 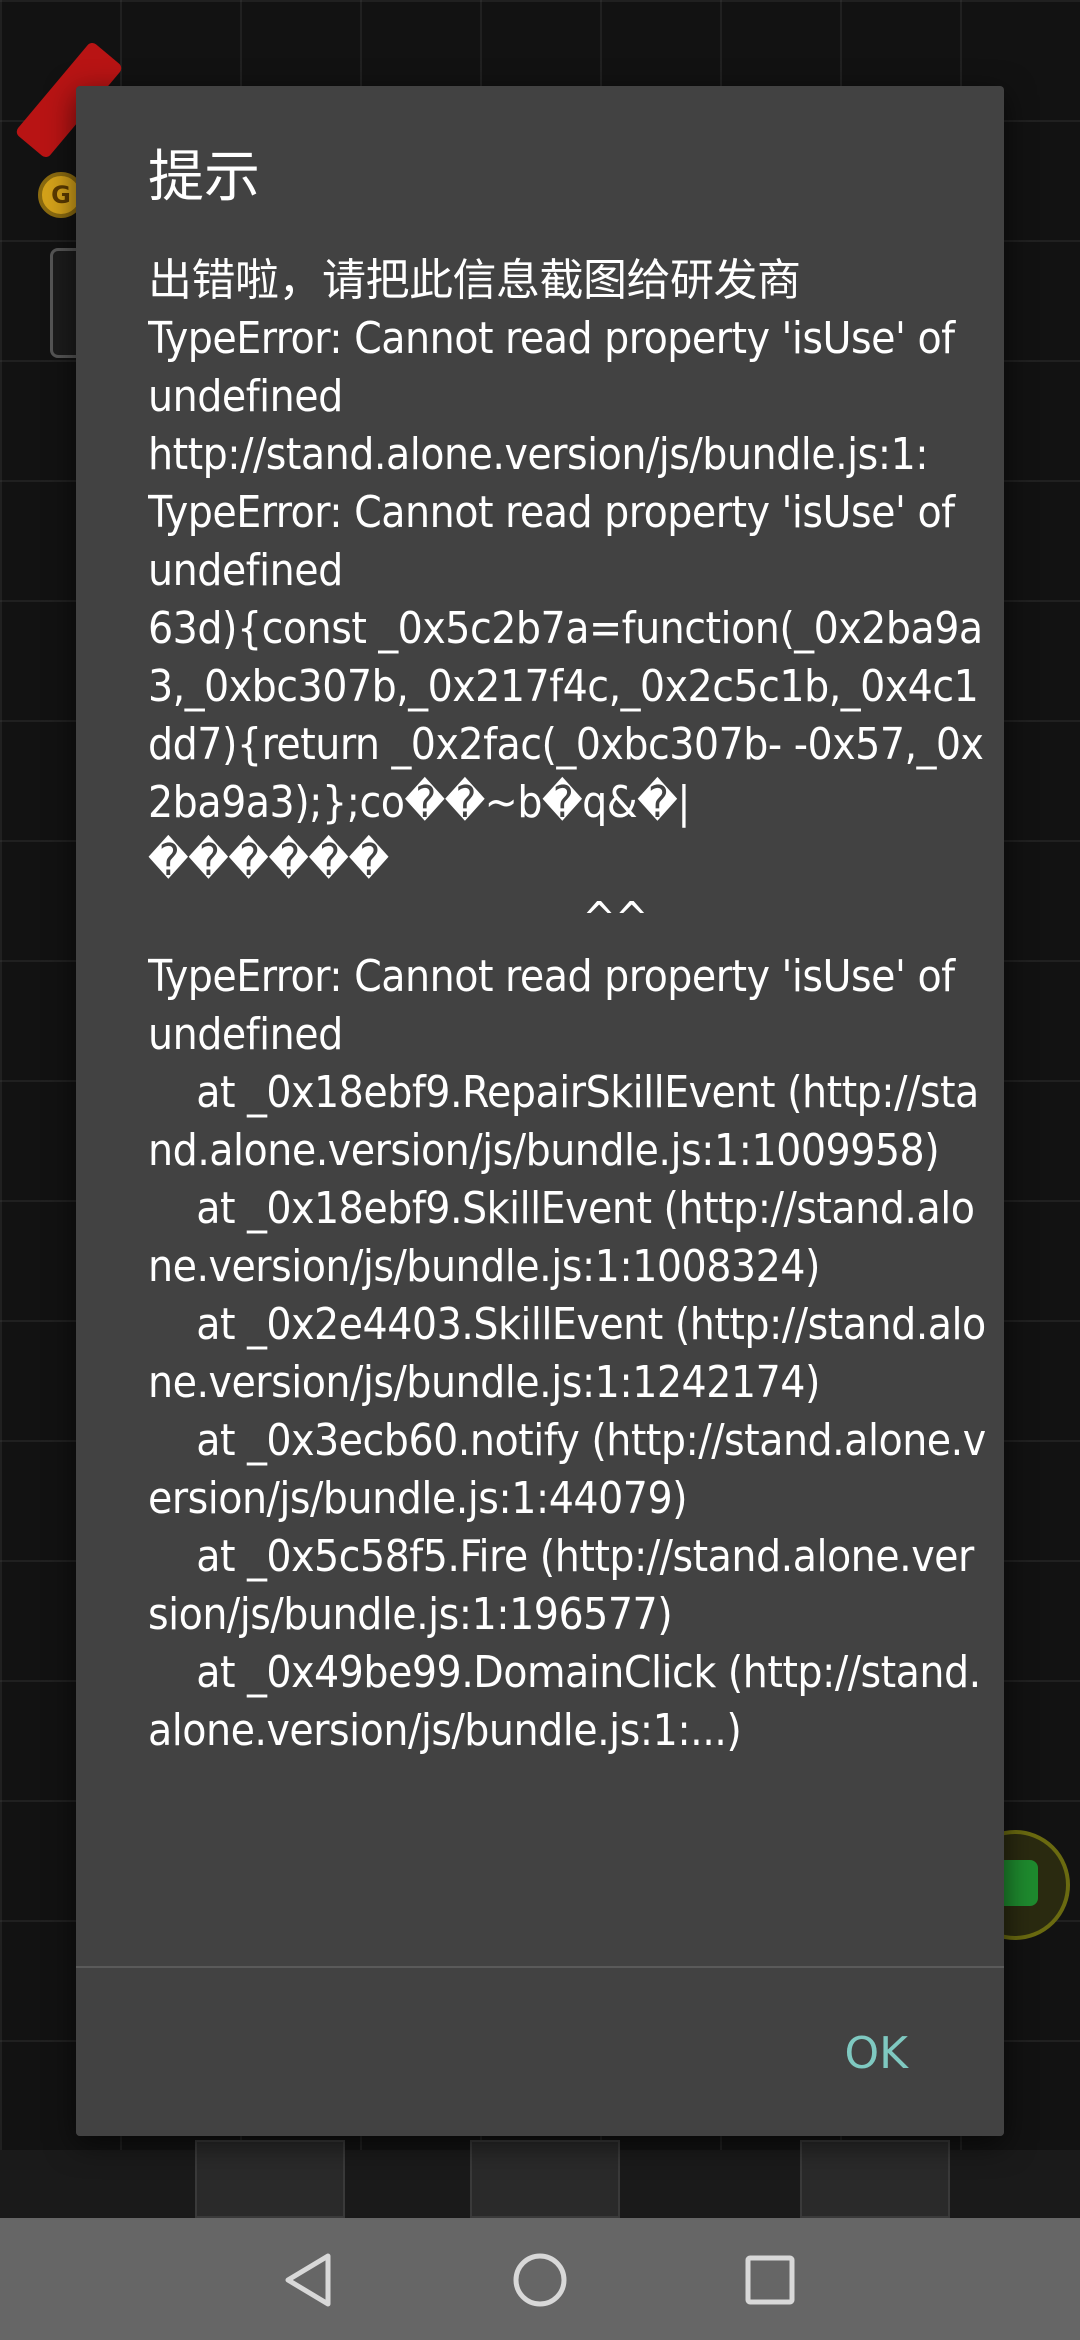 I want to click on recents-square-icon, so click(x=770, y=2280).